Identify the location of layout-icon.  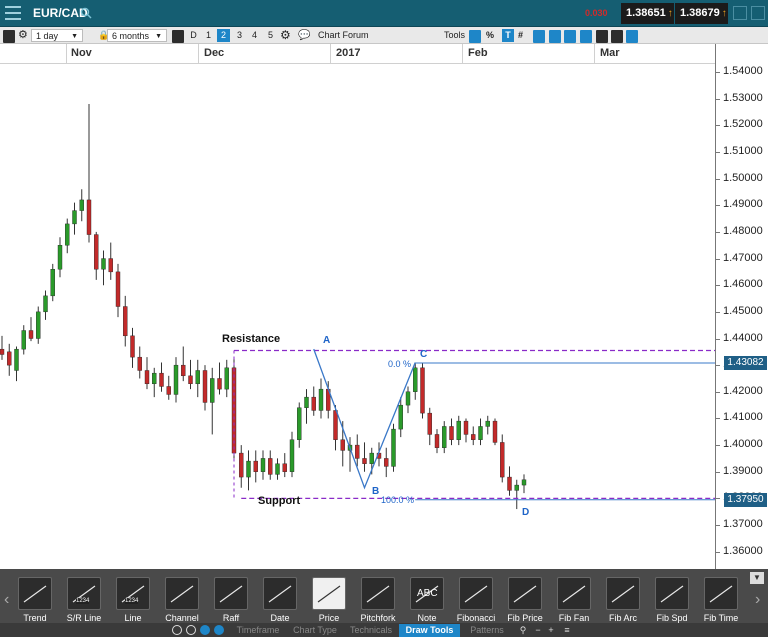
(9, 36).